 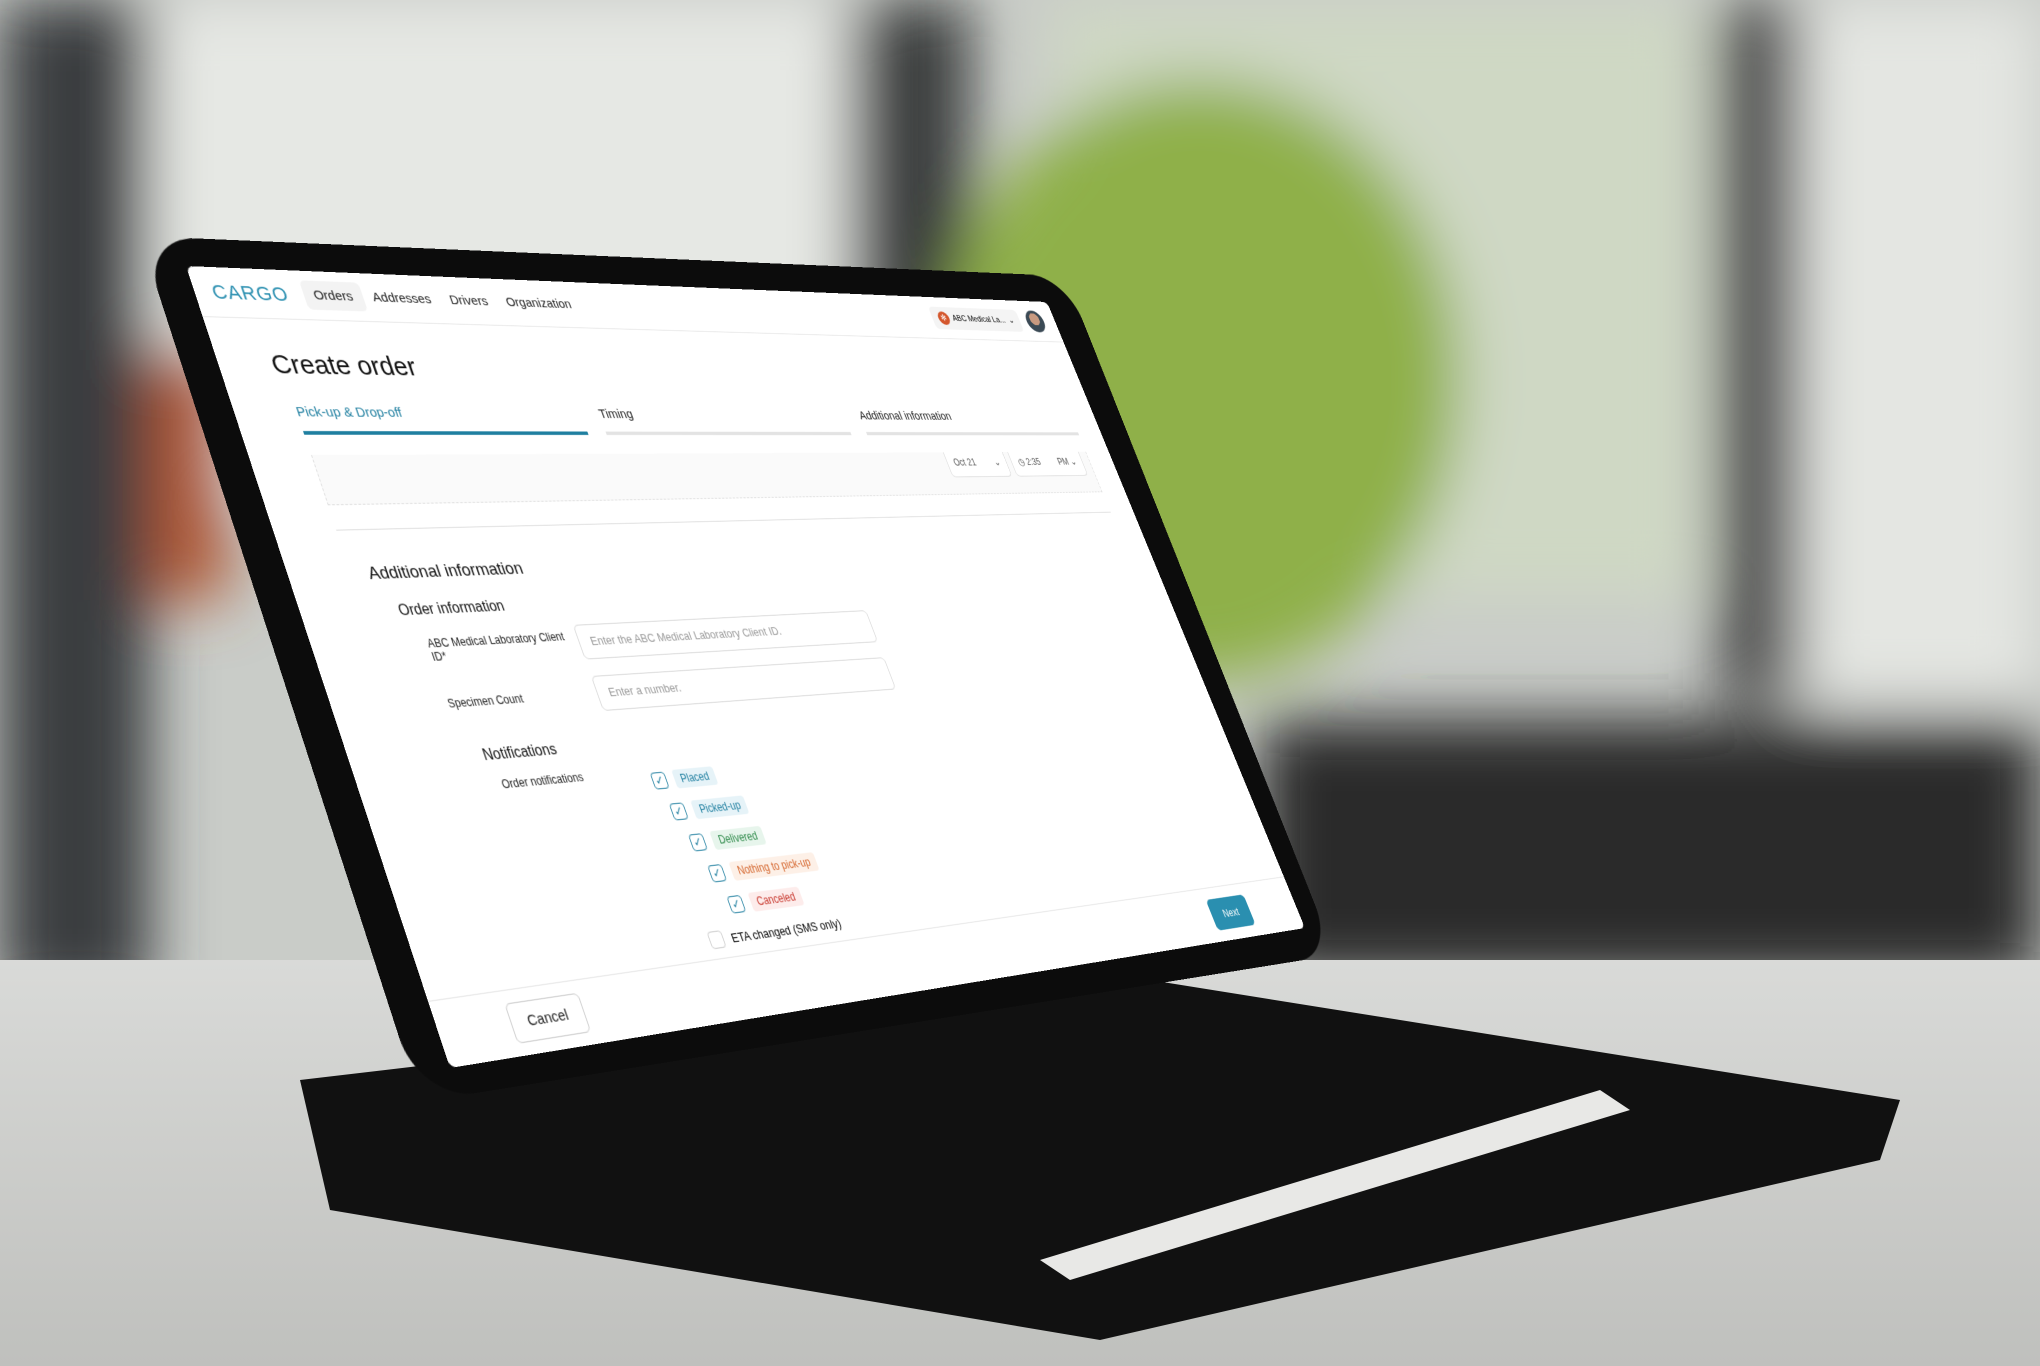 What do you see at coordinates (485, 701) in the screenshot?
I see `specimen-count-label: Specimen Count` at bounding box center [485, 701].